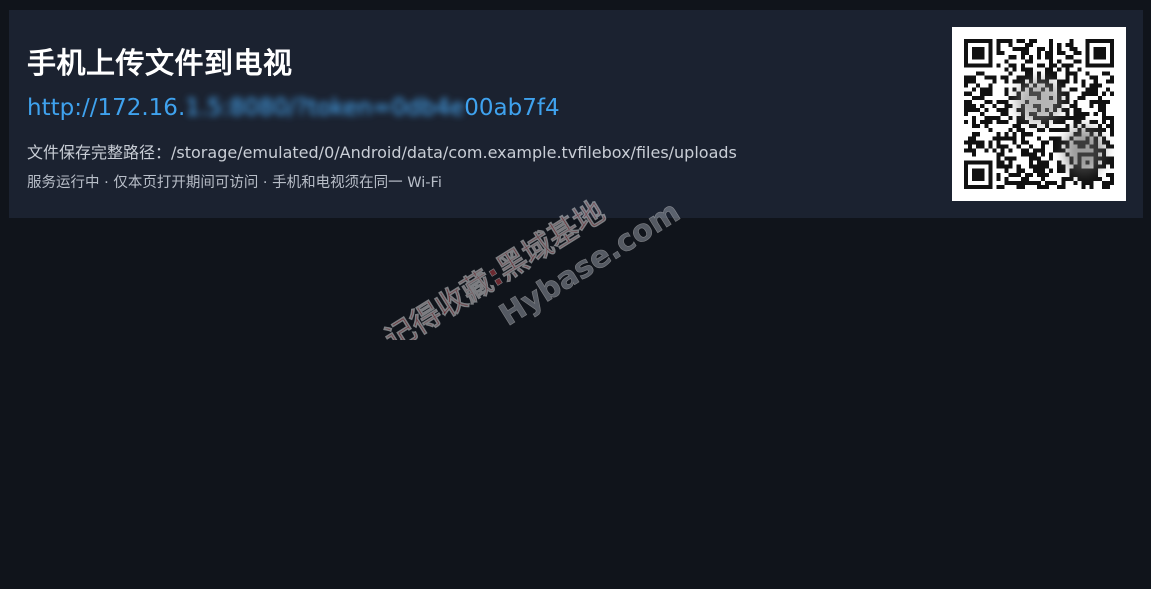  What do you see at coordinates (325, 108) in the screenshot?
I see `upload-url-blurred: 1.5:8080/?token=0db4e` at bounding box center [325, 108].